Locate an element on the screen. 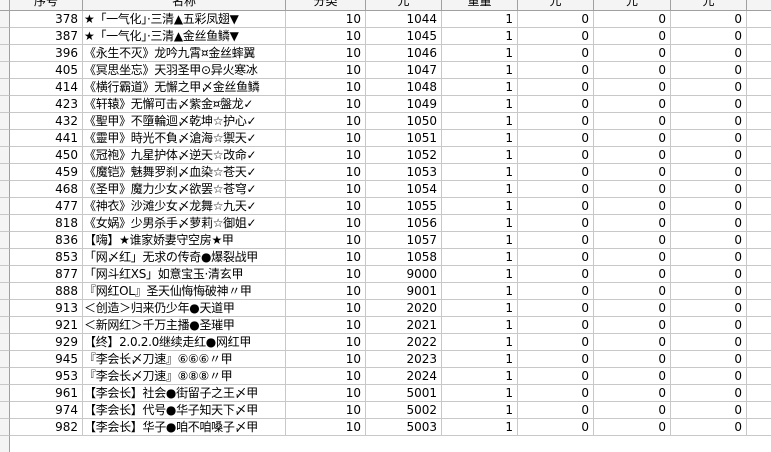  table-row: 441 《靈甲》時光不負〆滄海☆禦天✓ 10 1051 1 0 0 0 is located at coordinates (385, 138).